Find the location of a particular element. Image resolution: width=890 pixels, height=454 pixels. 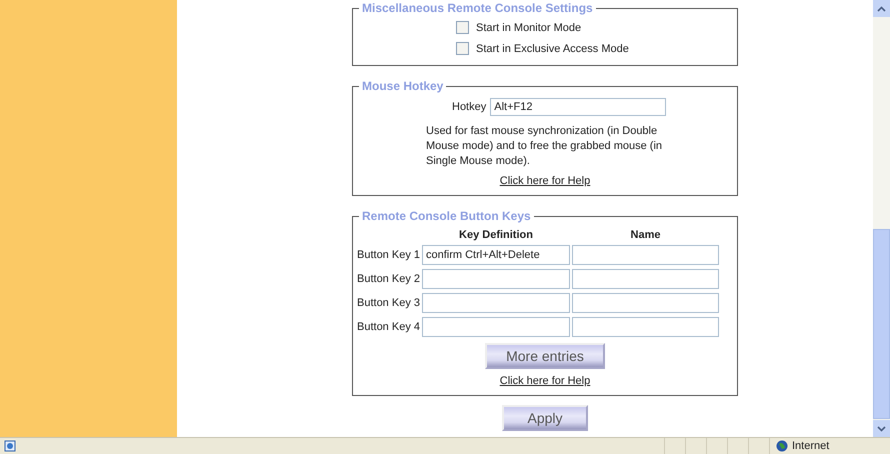

hotkey-field: Alt+F12 is located at coordinates (578, 107).